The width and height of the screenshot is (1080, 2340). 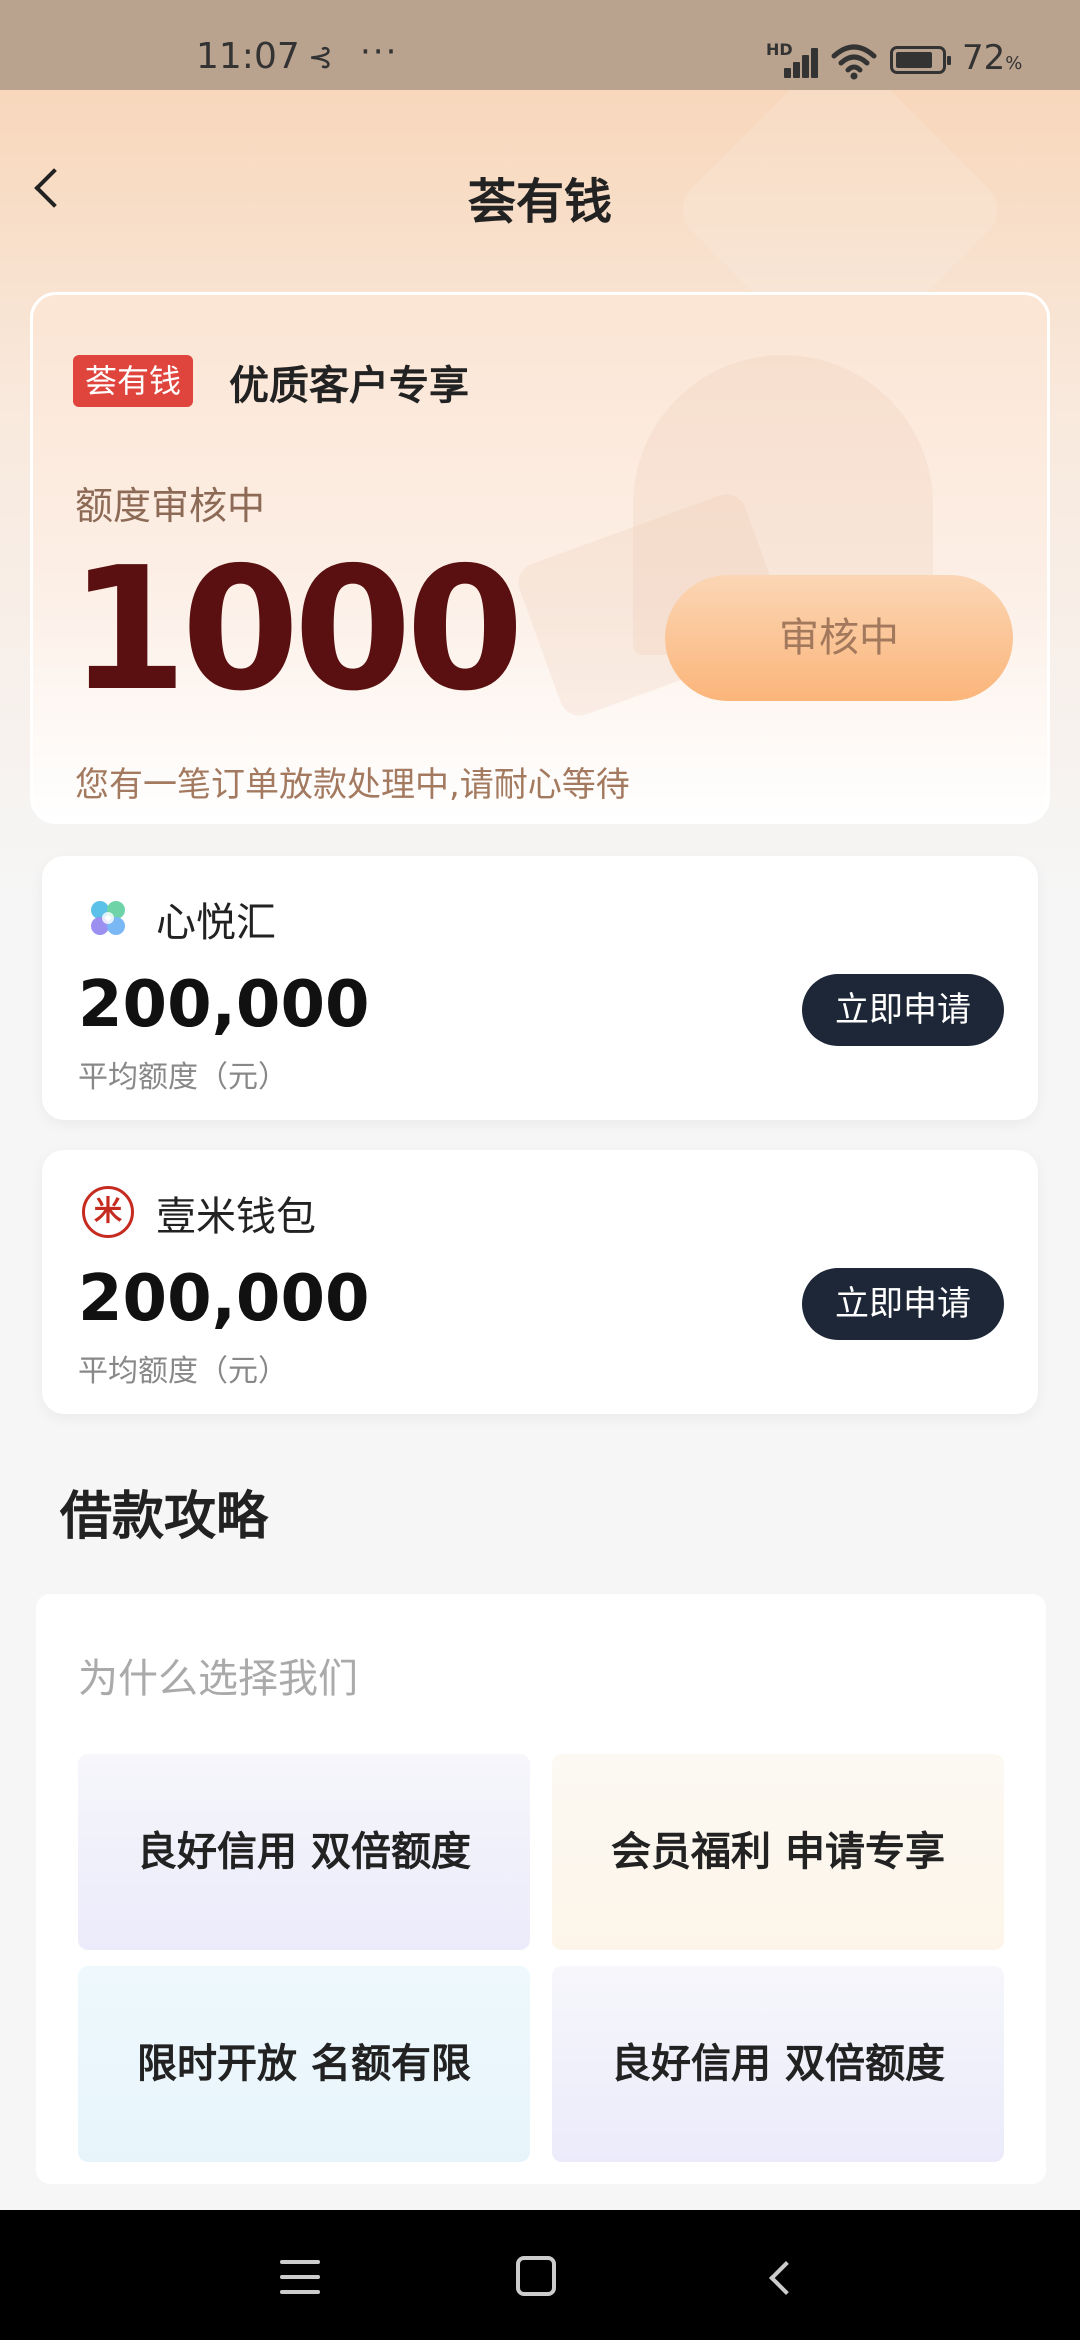 I want to click on battery-icon, so click(x=920, y=60).